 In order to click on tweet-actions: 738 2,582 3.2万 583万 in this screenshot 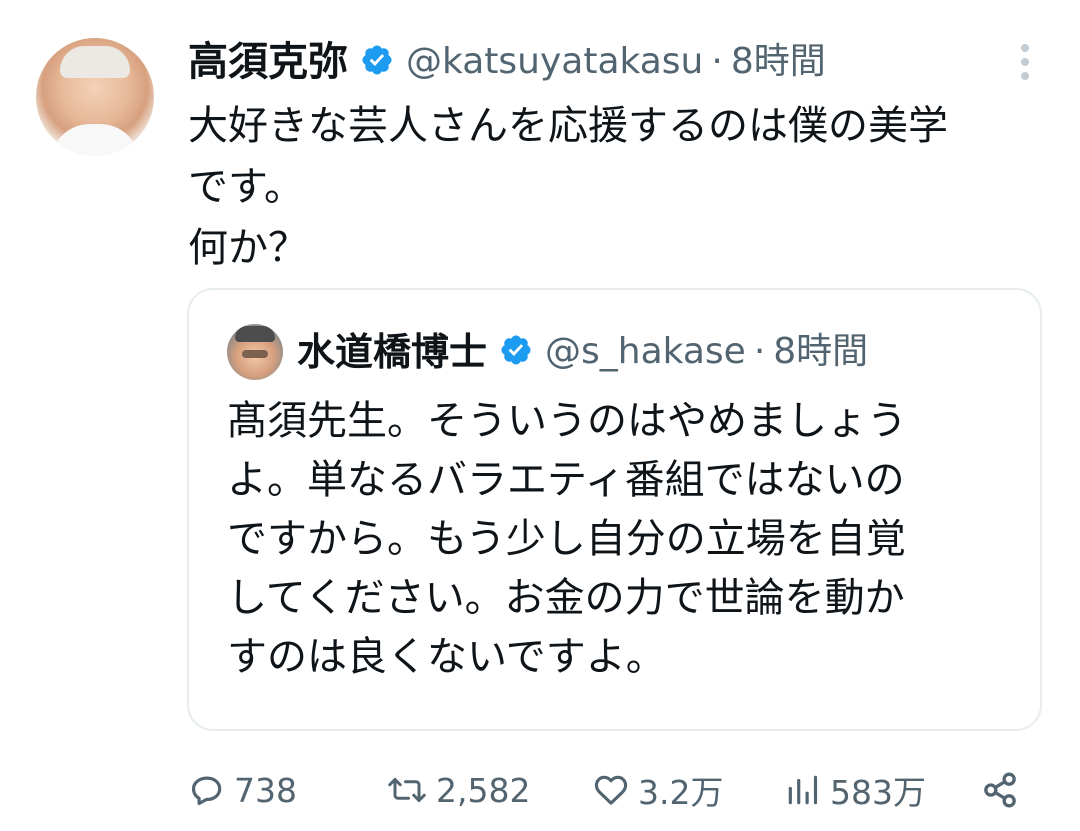, I will do `click(614, 790)`.